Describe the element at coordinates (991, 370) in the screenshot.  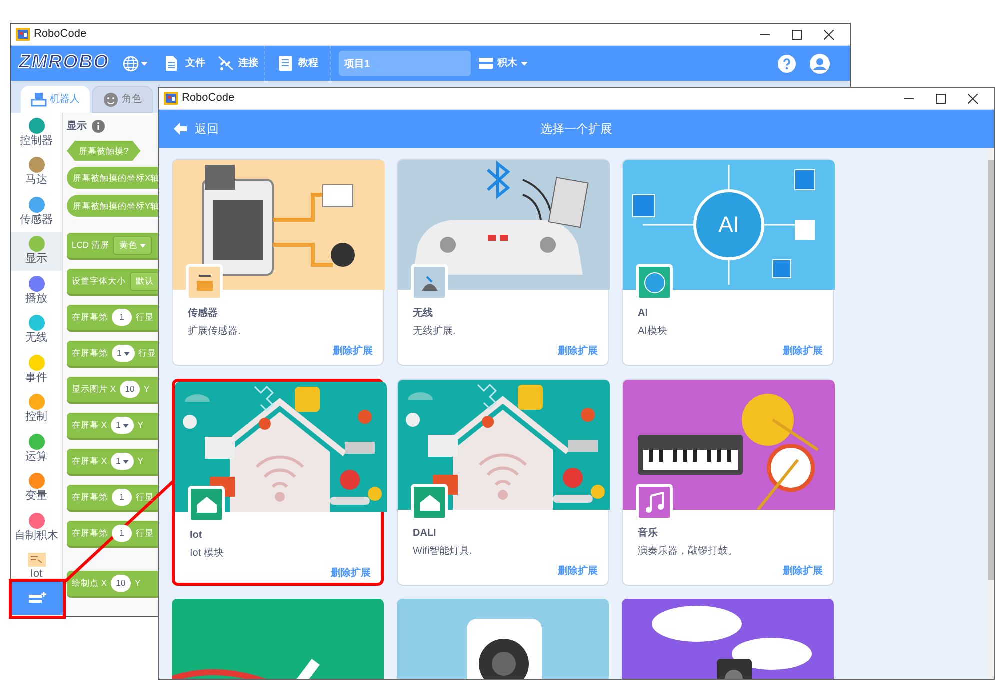
I see `scrollbar-thumb` at that location.